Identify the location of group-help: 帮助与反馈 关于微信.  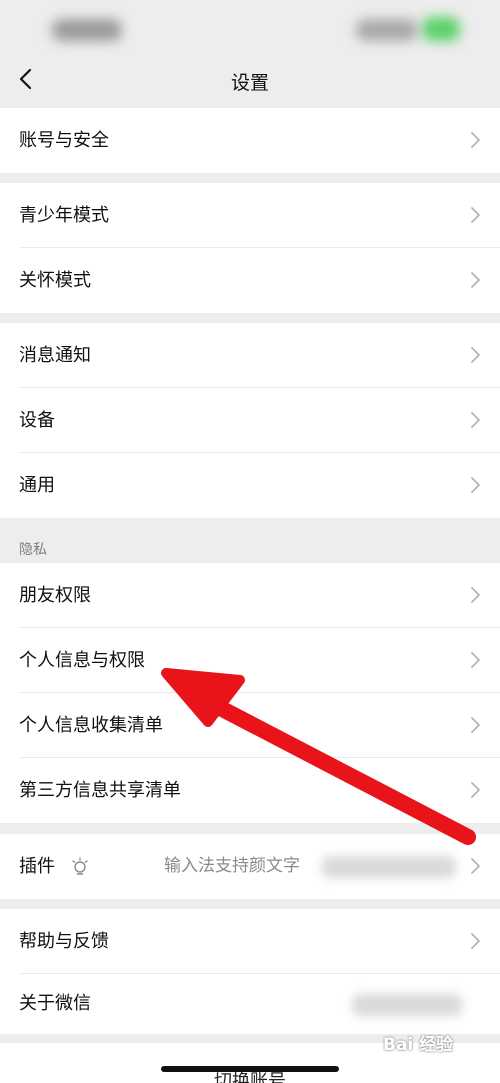
(250, 971).